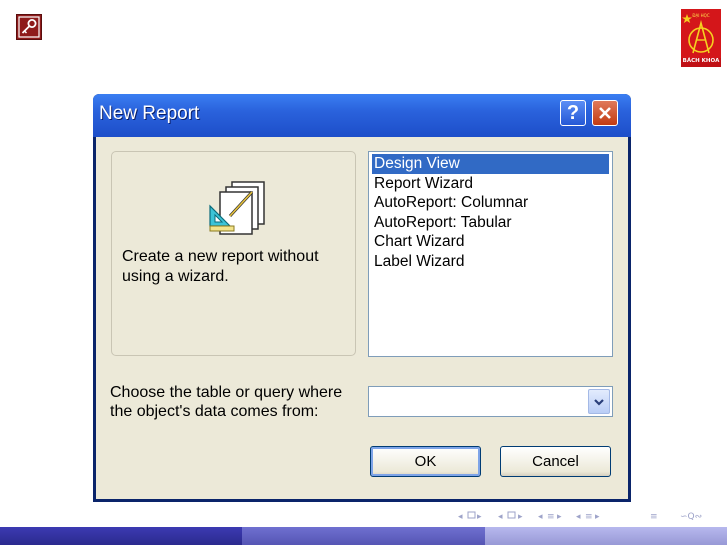 Image resolution: width=727 pixels, height=545 pixels. What do you see at coordinates (471, 515) in the screenshot?
I see `nav-frame-icon` at bounding box center [471, 515].